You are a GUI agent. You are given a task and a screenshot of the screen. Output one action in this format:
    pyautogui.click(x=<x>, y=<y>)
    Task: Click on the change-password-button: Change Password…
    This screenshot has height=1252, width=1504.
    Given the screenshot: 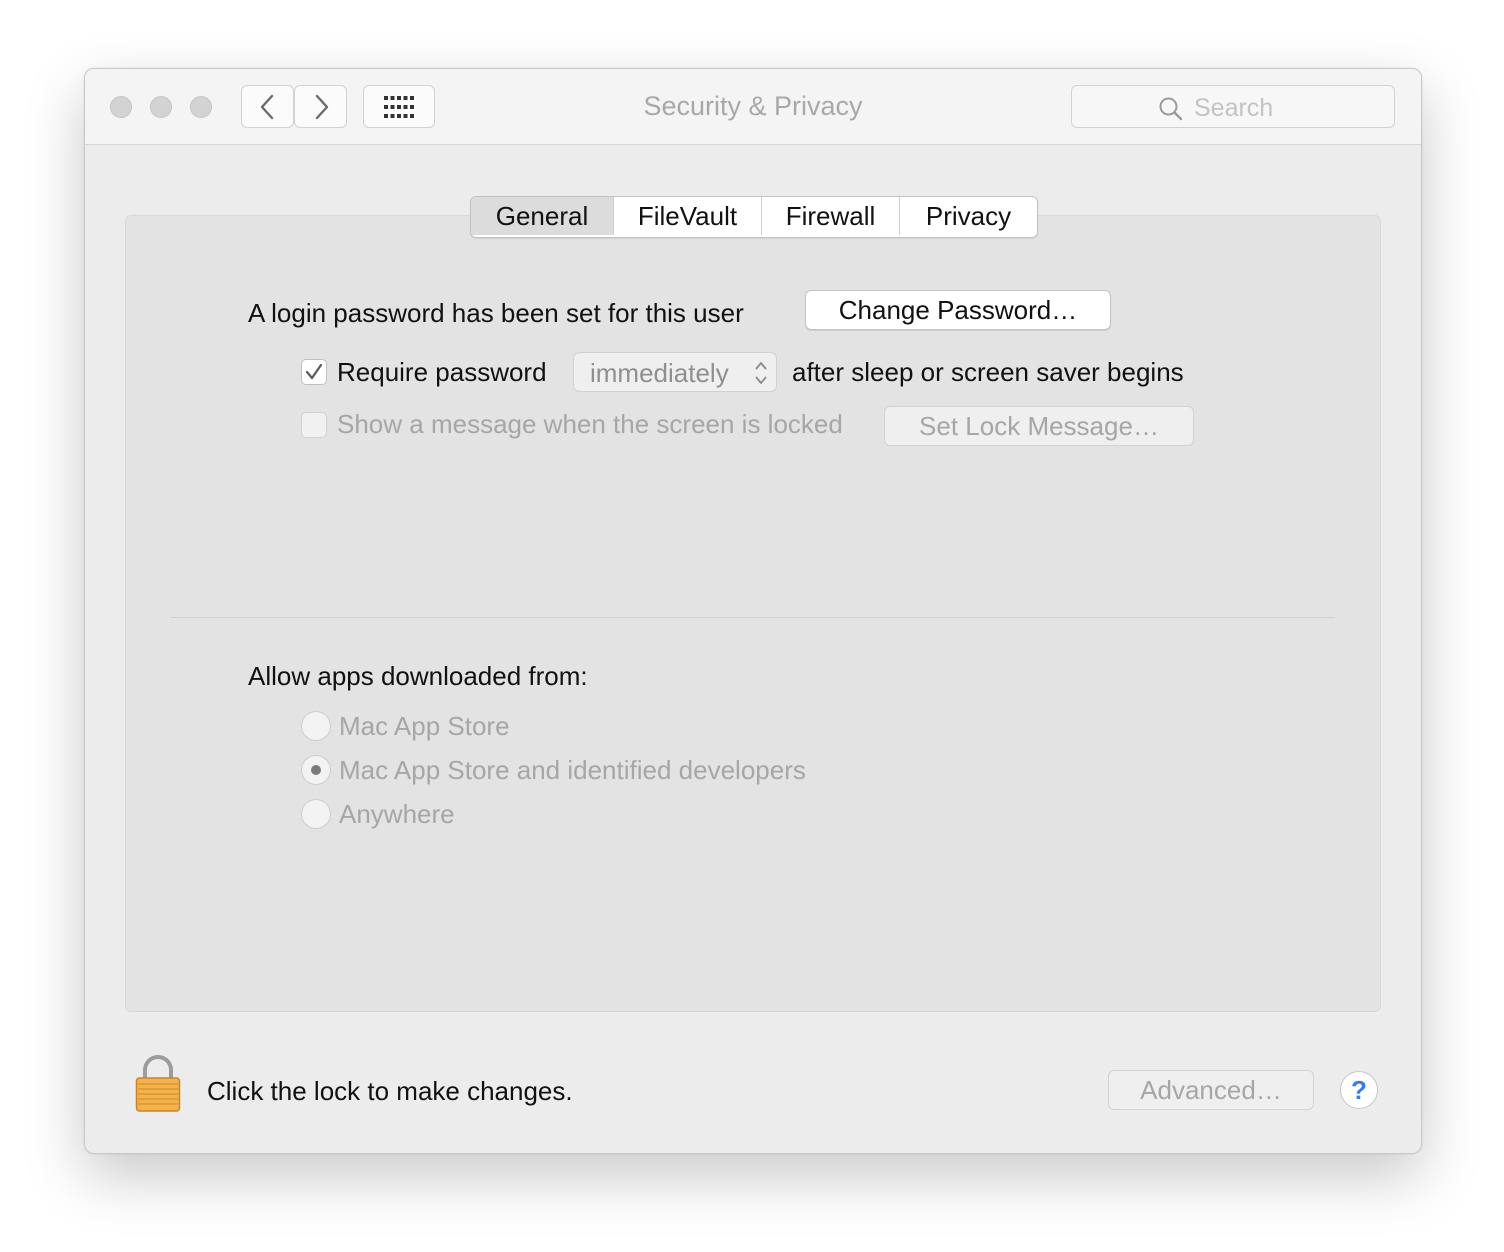 What is the action you would take?
    pyautogui.click(x=958, y=310)
    